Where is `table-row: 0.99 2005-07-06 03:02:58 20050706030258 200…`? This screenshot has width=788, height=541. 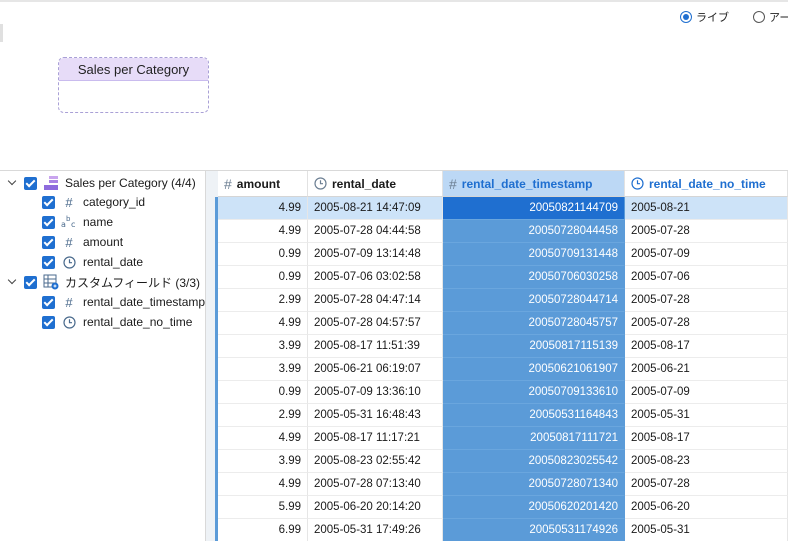 table-row: 0.99 2005-07-06 03:02:58 20050706030258 200… is located at coordinates (503, 277).